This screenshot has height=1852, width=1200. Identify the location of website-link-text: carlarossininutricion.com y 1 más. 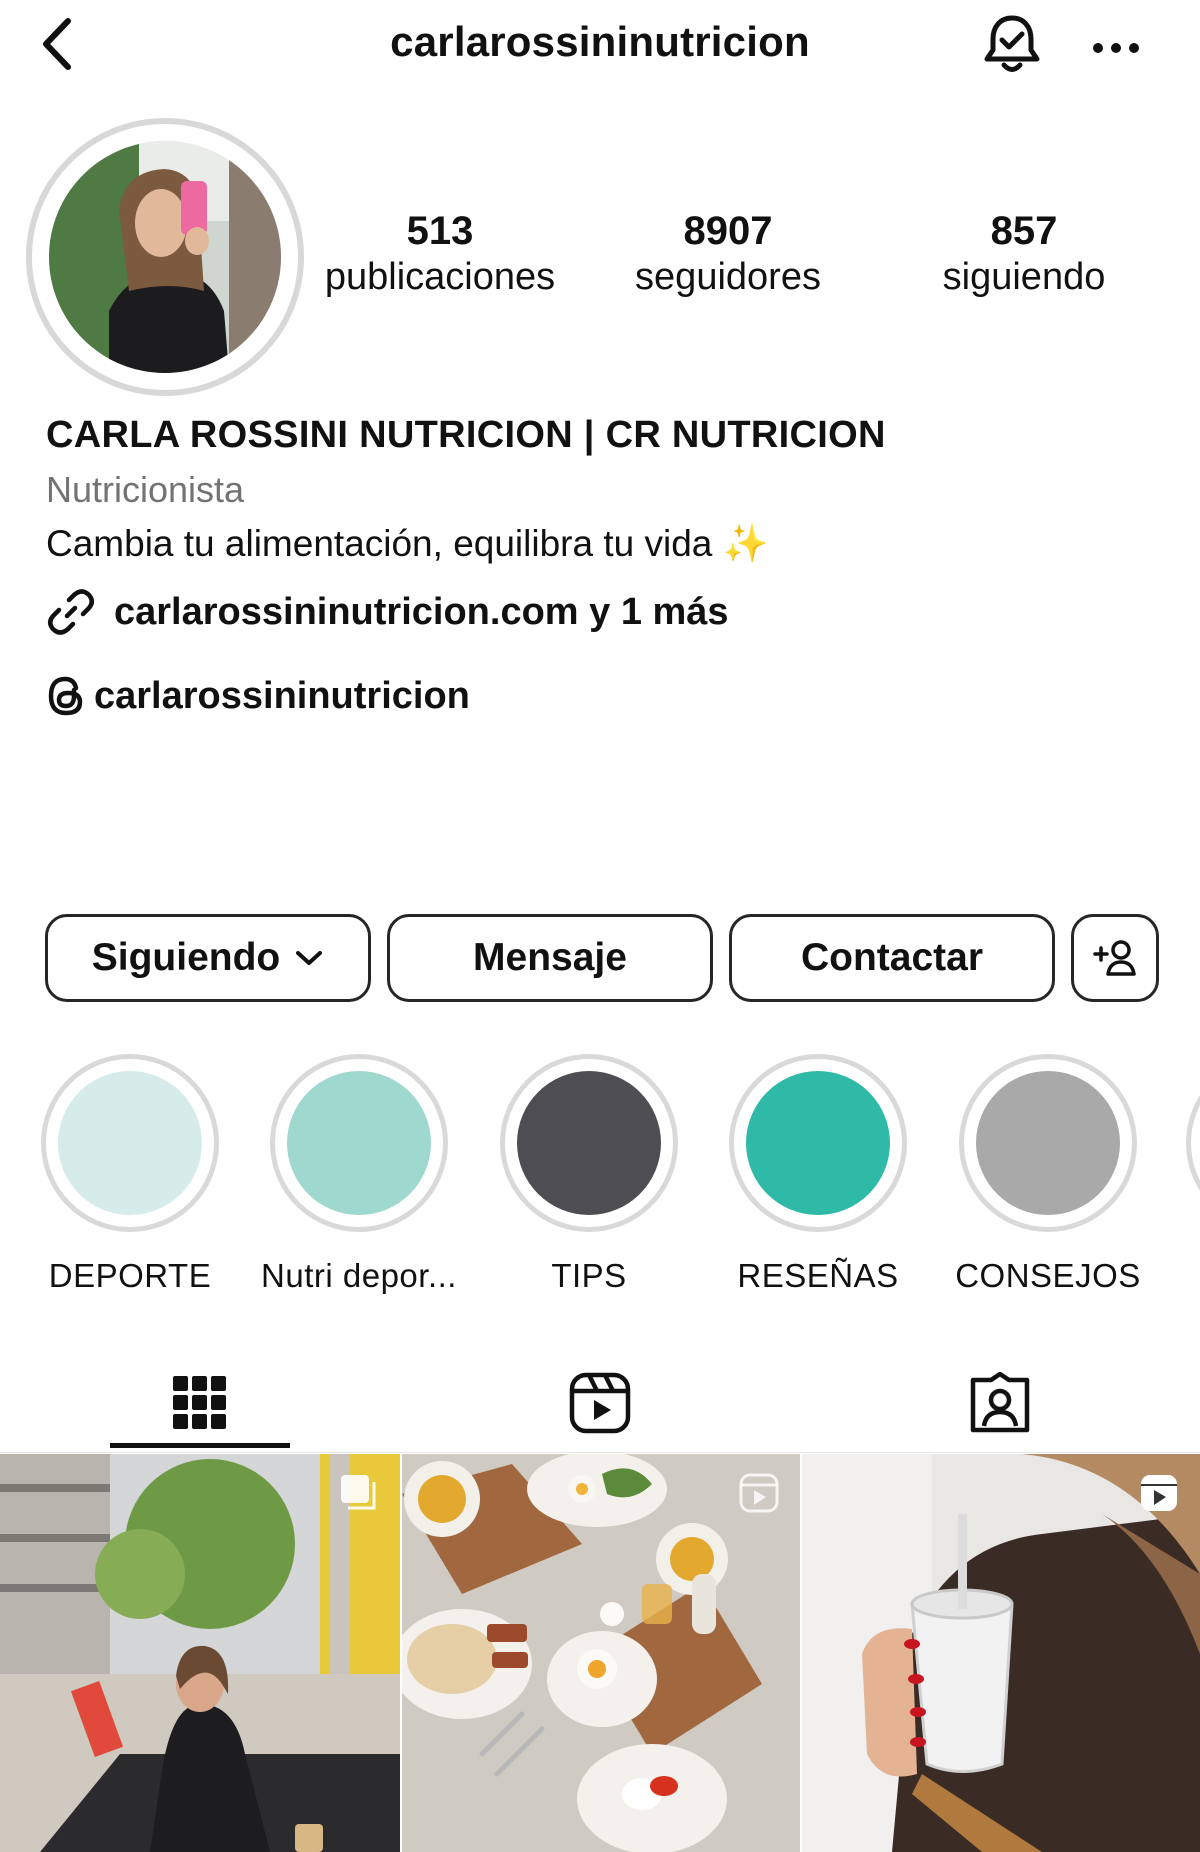
(421, 612).